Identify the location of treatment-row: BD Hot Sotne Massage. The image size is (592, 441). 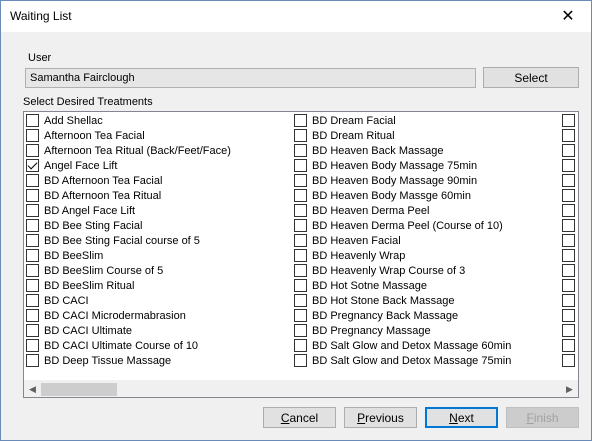
(402, 285).